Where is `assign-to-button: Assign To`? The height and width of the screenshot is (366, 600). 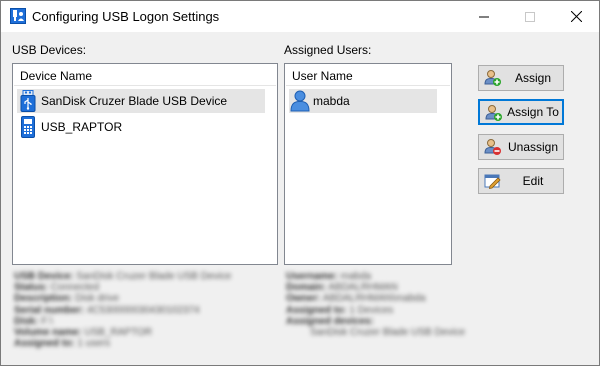
assign-to-button: Assign To is located at coordinates (521, 112).